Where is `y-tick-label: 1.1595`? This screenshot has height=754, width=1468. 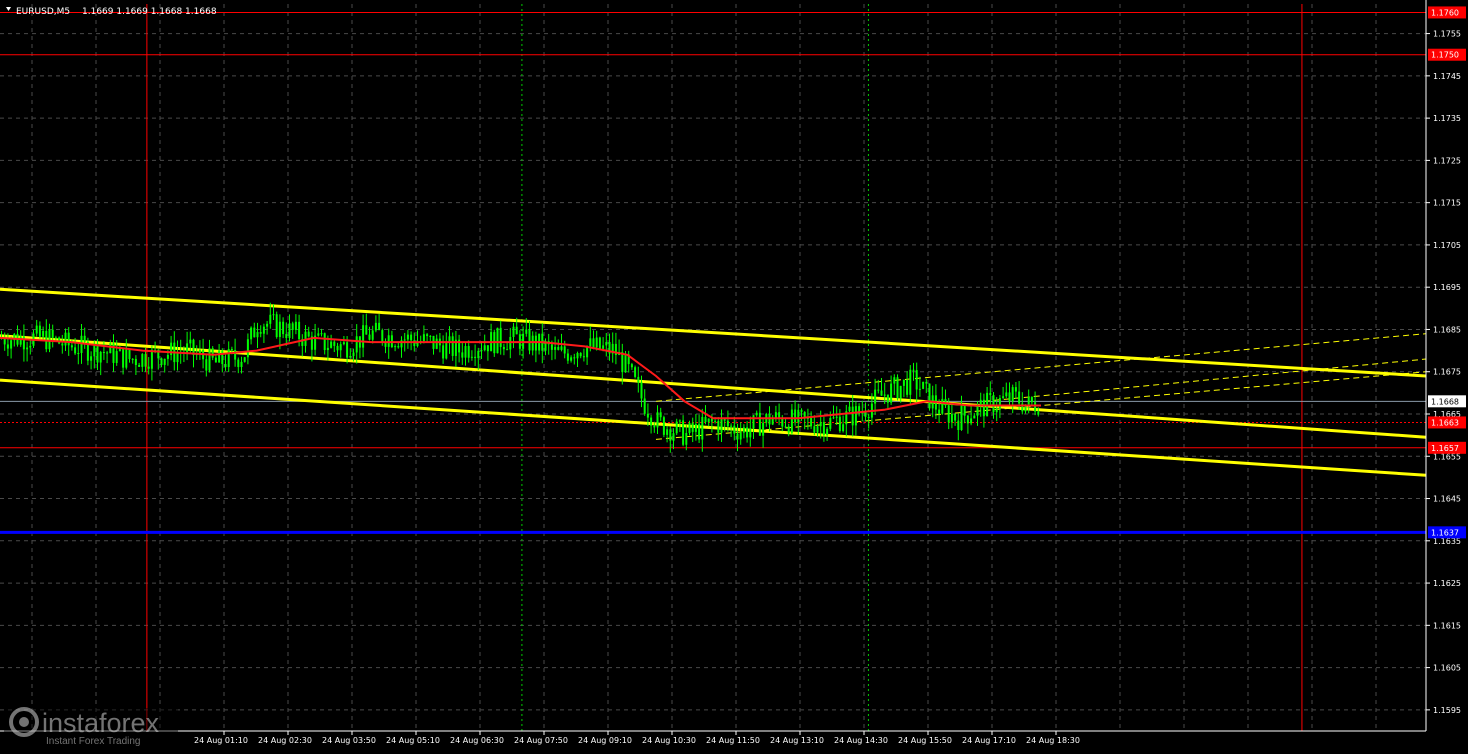
y-tick-label: 1.1595 is located at coordinates (1447, 710).